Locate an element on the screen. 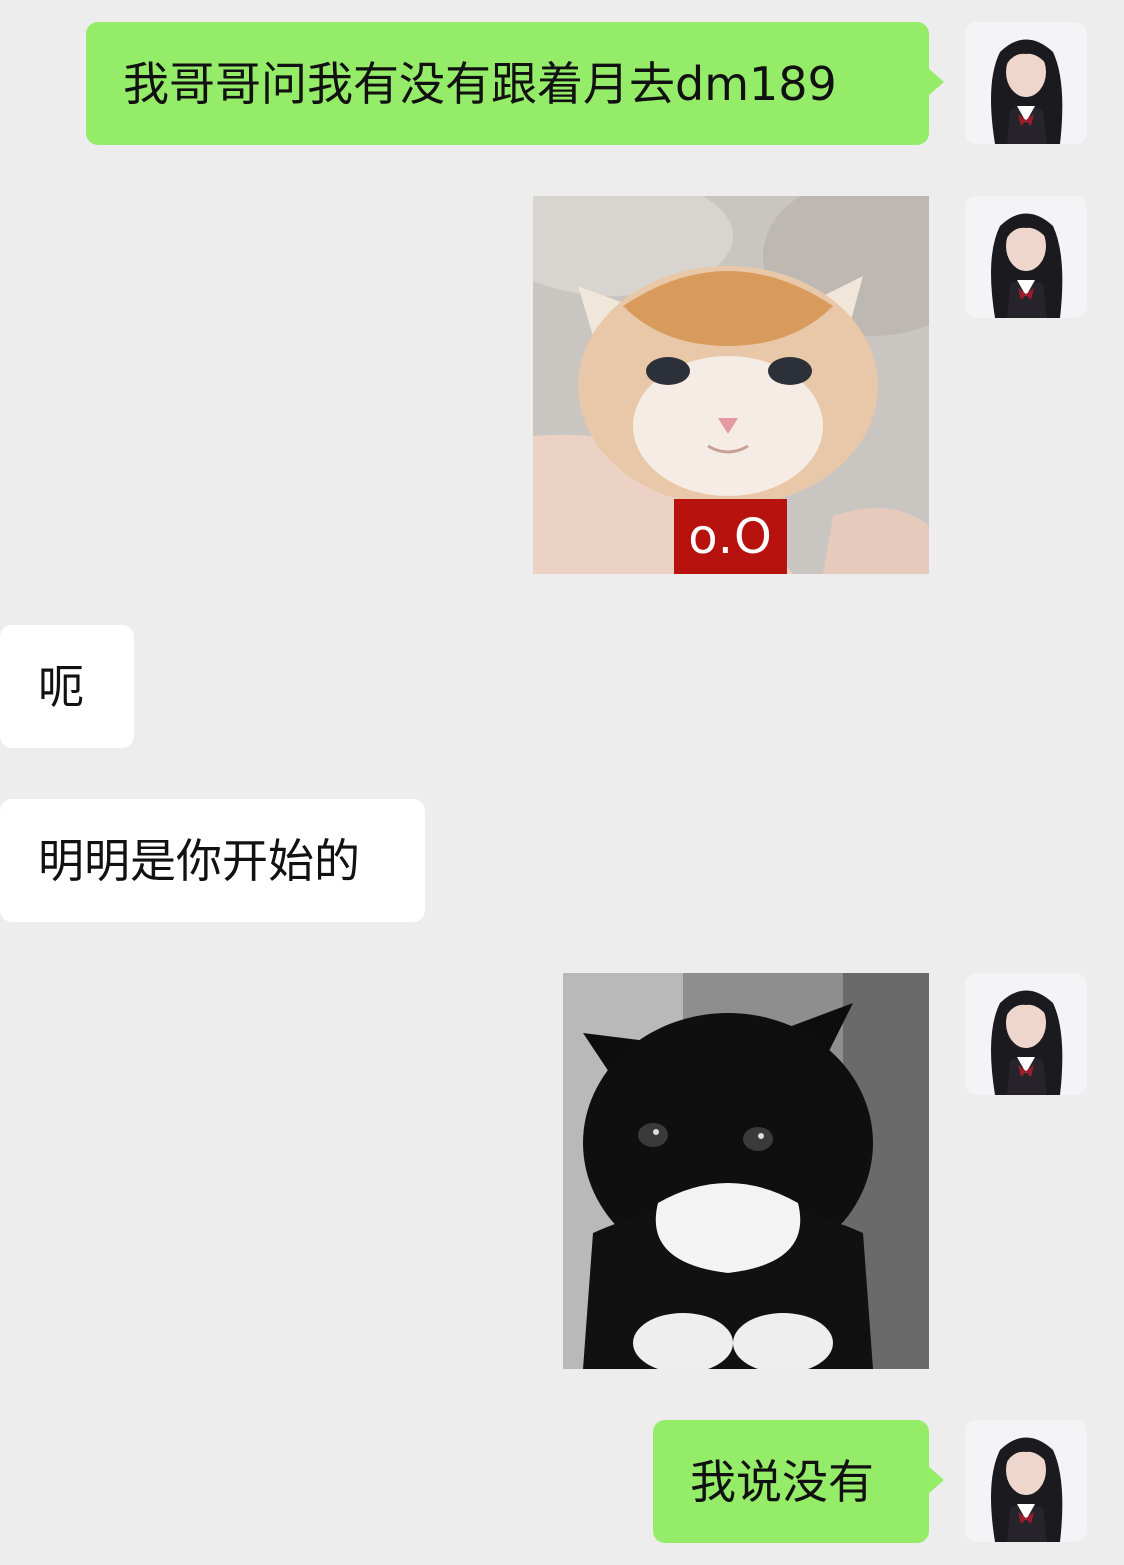 This screenshot has height=1565, width=1124. message-text: 我哥哥问我有没有跟着月去dm189 is located at coordinates (480, 83).